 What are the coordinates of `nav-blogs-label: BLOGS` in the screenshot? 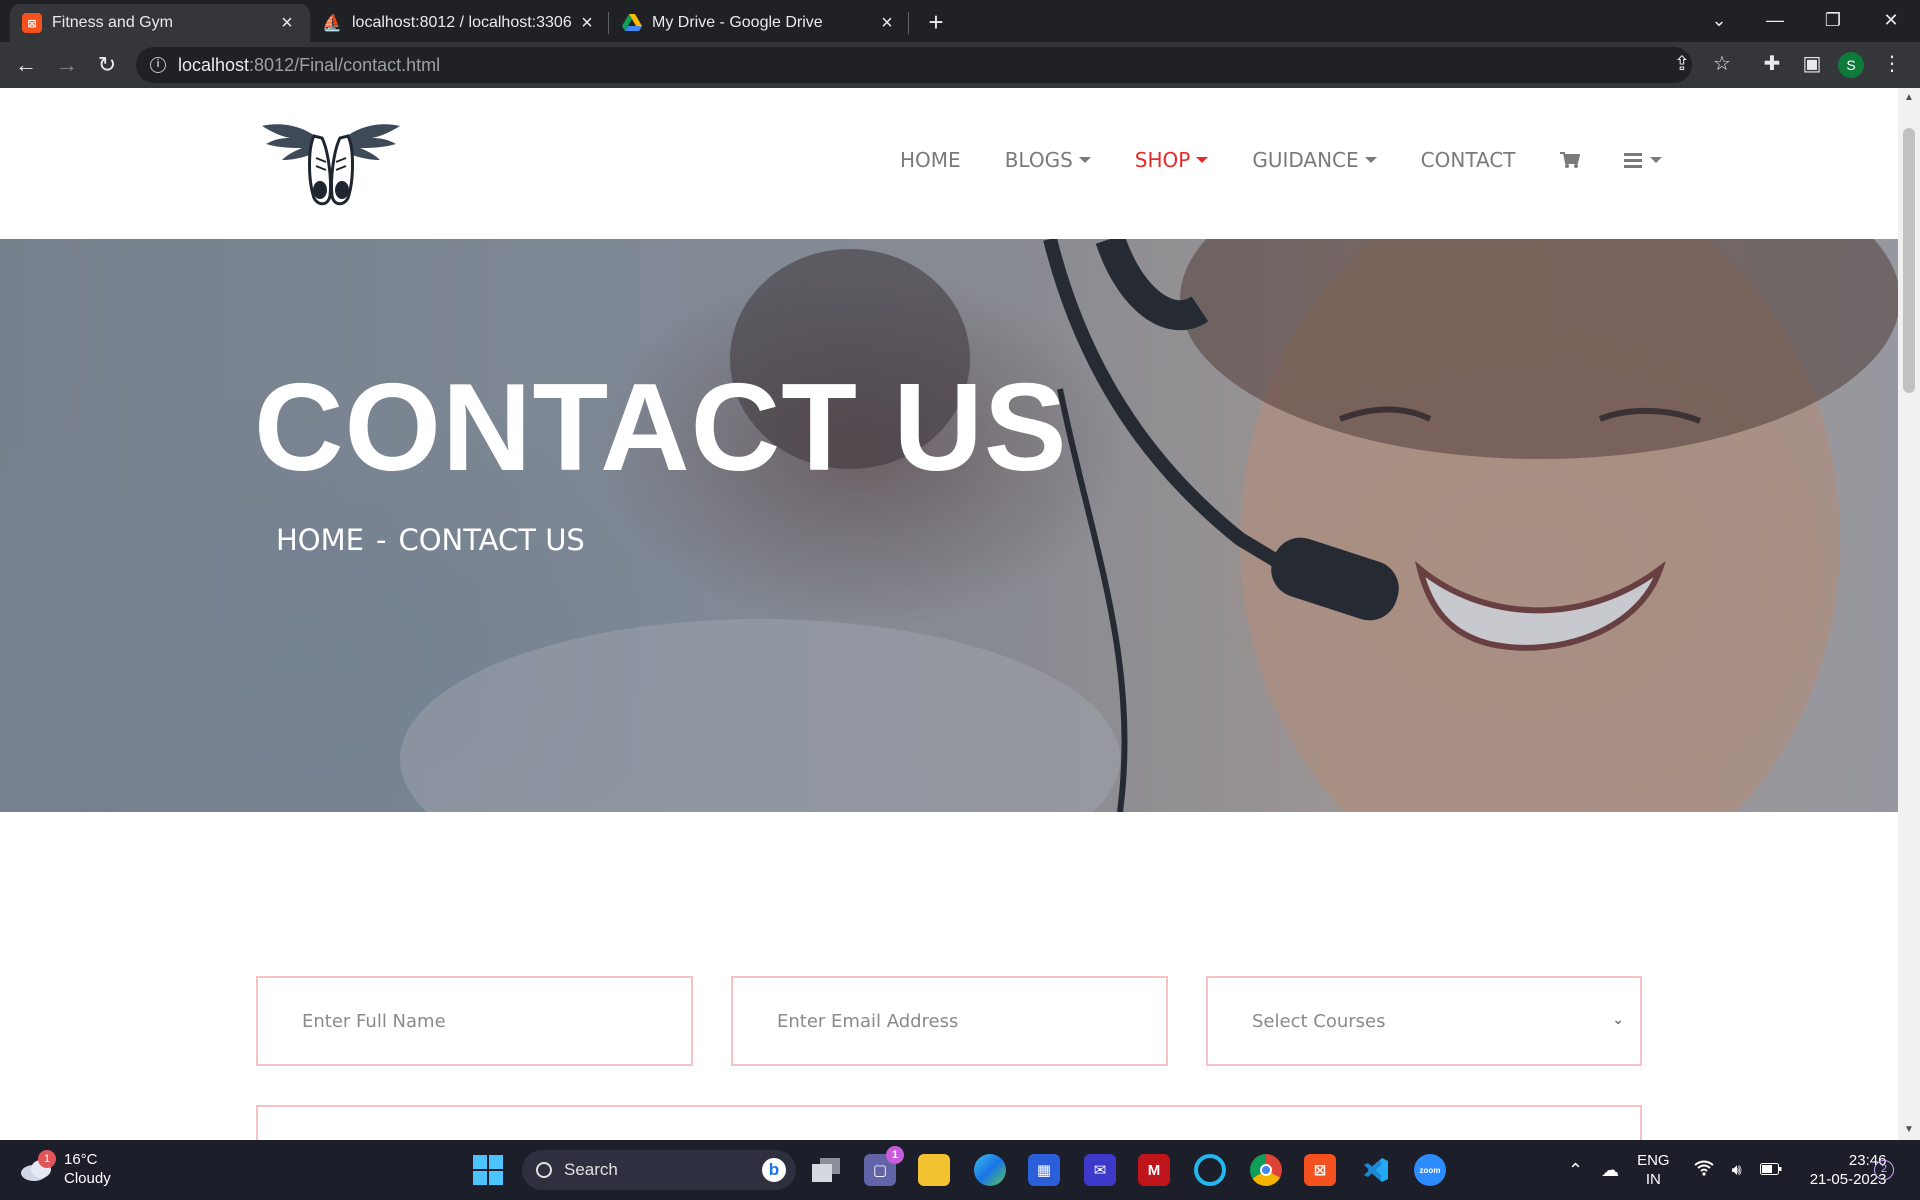 It's located at (1038, 160).